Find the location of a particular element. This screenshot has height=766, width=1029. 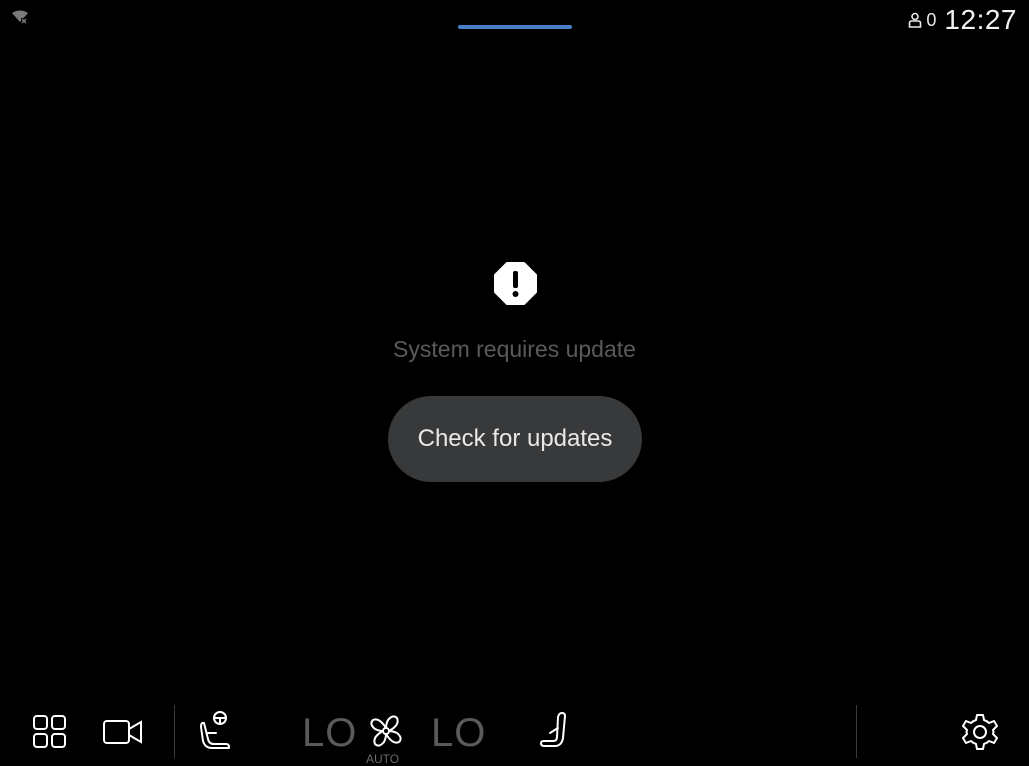

settings-icon is located at coordinates (980, 734).